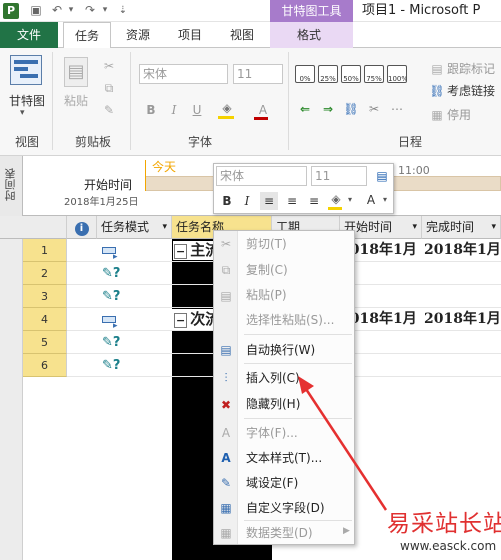  Describe the element at coordinates (138, 35) in the screenshot. I see `tab-resource: 资源` at that location.